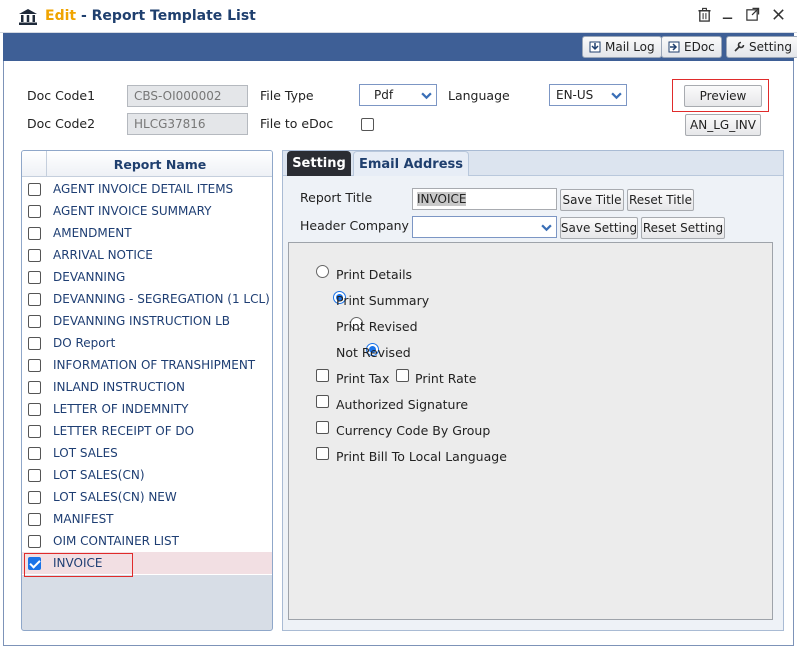 The image size is (797, 649). Describe the element at coordinates (61, 95) in the screenshot. I see `doc-code1-label: Doc Code1` at that location.